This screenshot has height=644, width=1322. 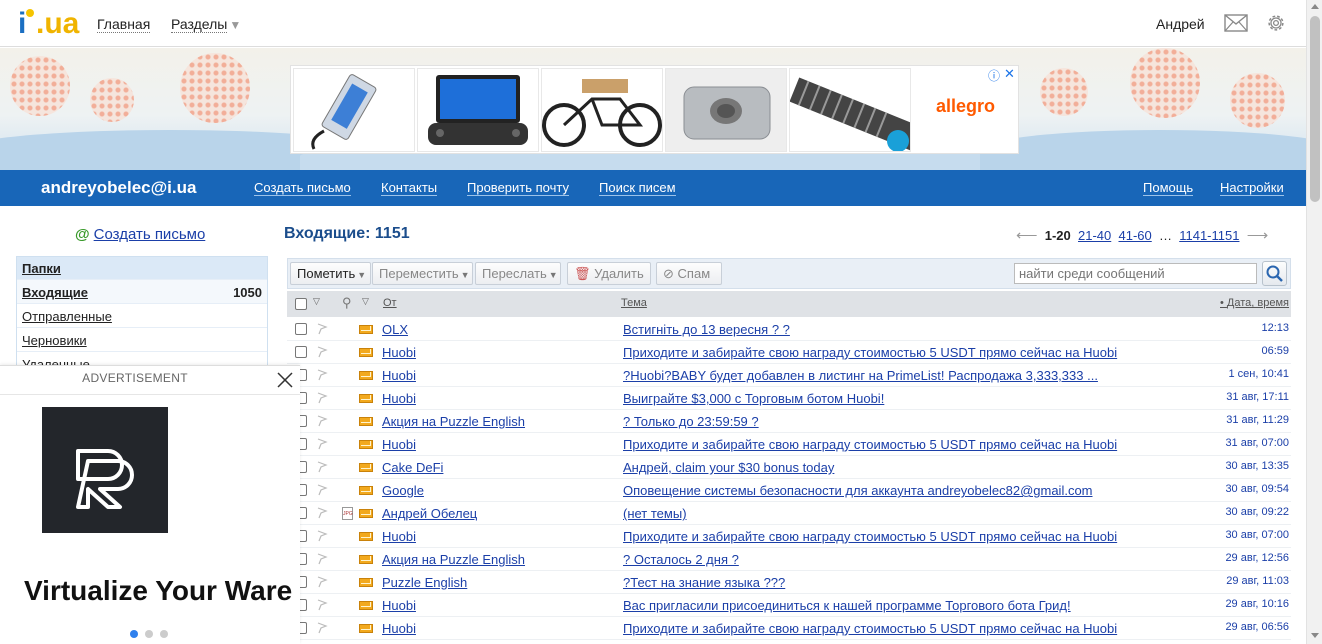 I want to click on ad-close-icon: ✕, so click(x=1009, y=74).